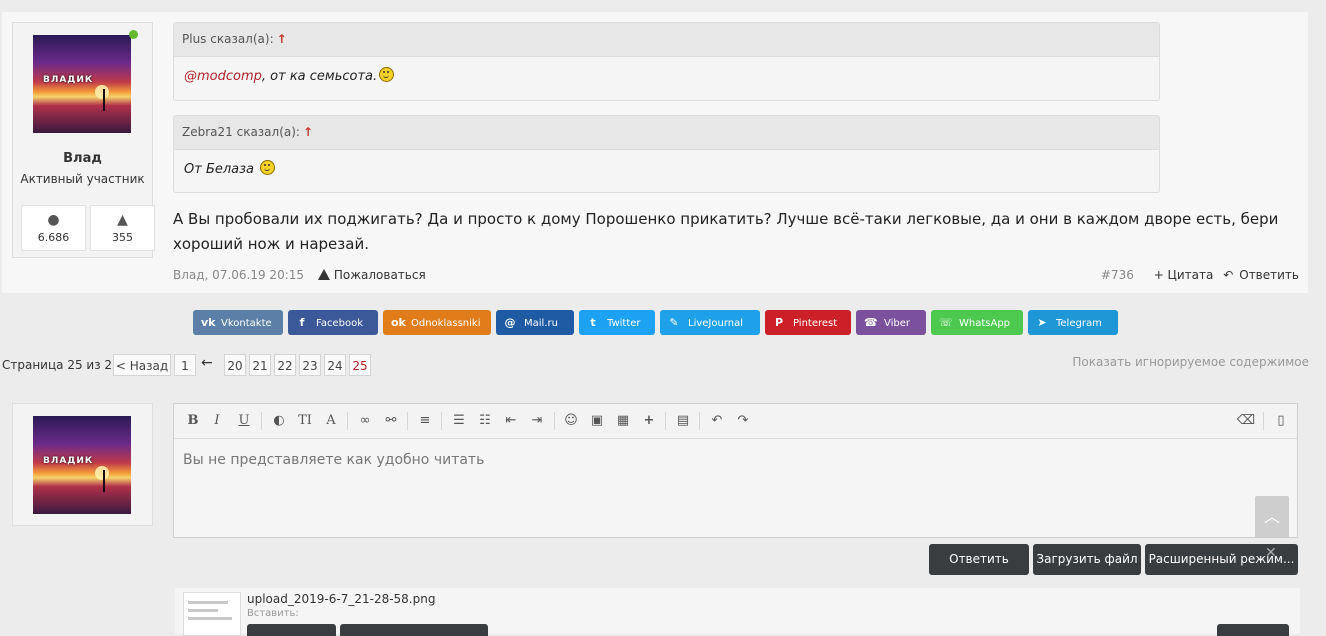 This screenshot has height=636, width=1326. I want to click on font-icon: A, so click(331, 421).